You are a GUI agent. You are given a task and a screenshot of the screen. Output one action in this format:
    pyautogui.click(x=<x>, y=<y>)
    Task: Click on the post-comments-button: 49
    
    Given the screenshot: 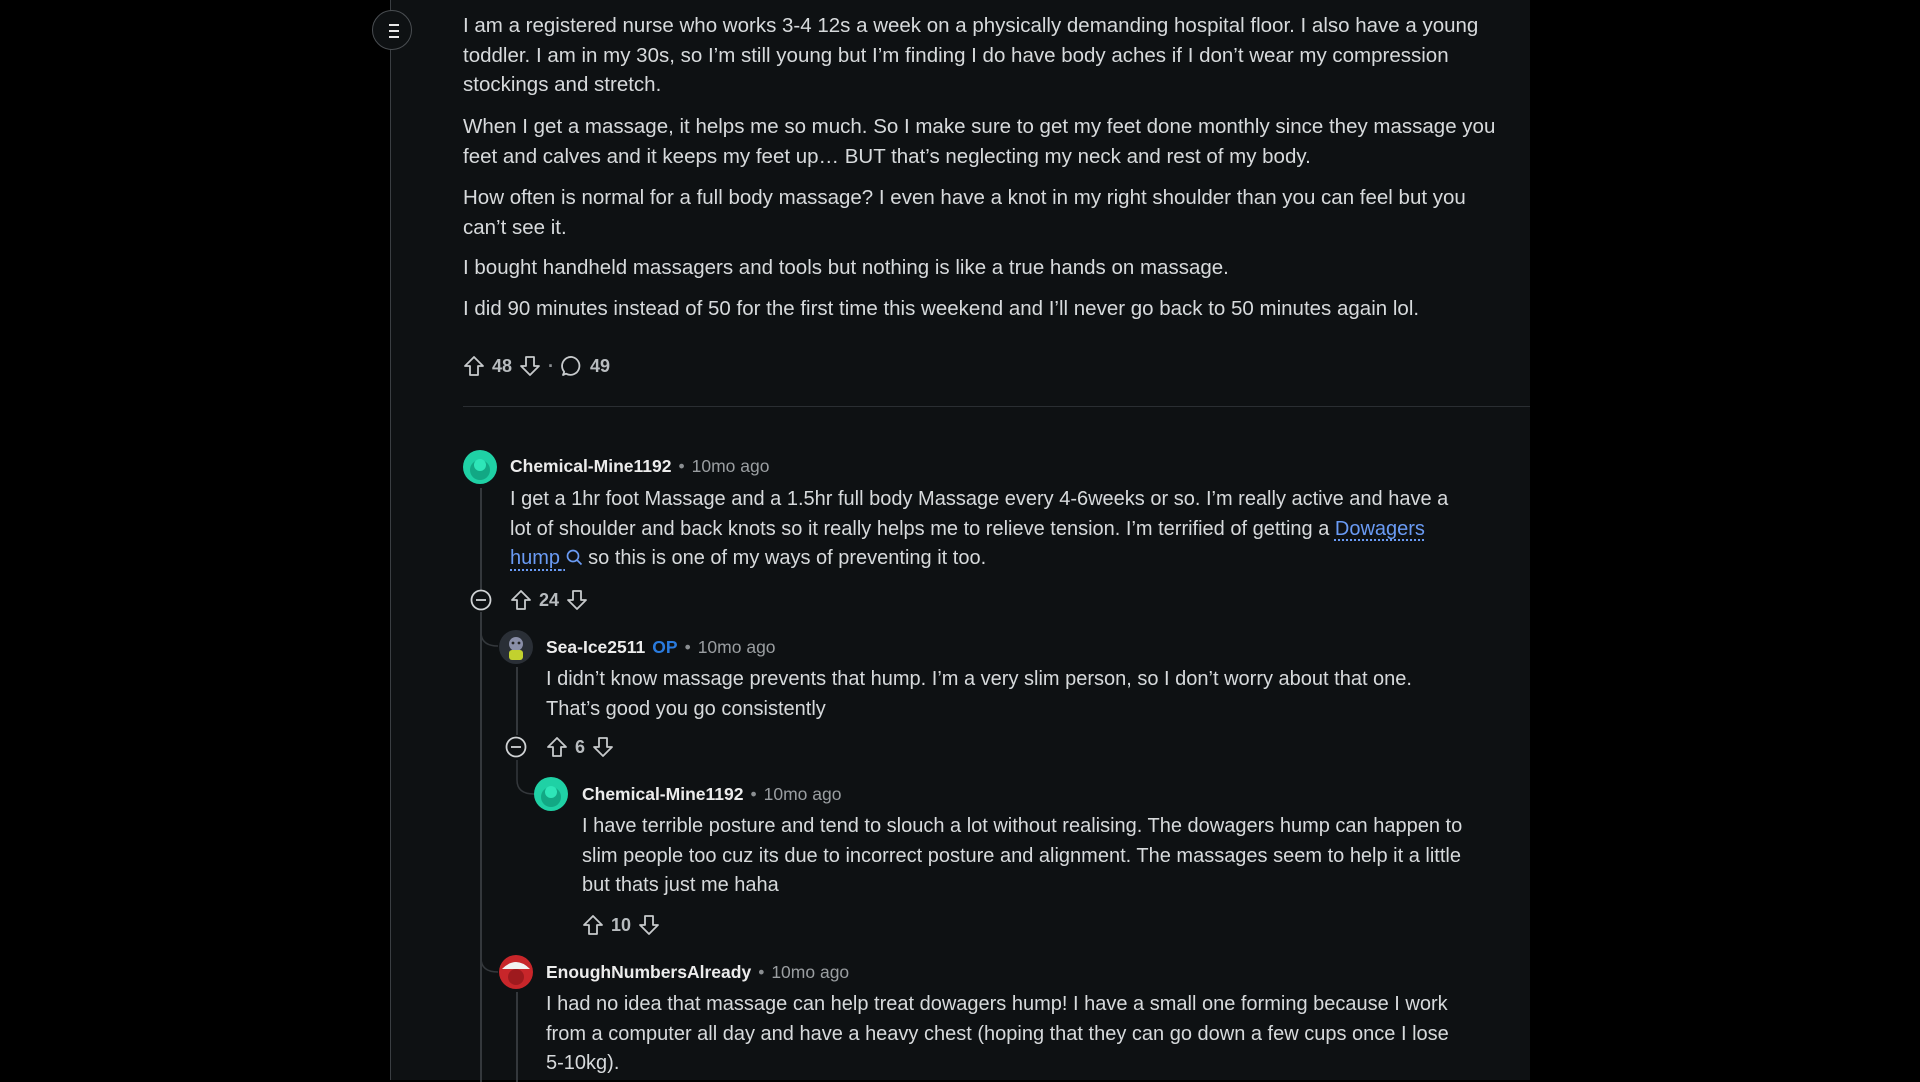 What is the action you would take?
    pyautogui.click(x=588, y=366)
    